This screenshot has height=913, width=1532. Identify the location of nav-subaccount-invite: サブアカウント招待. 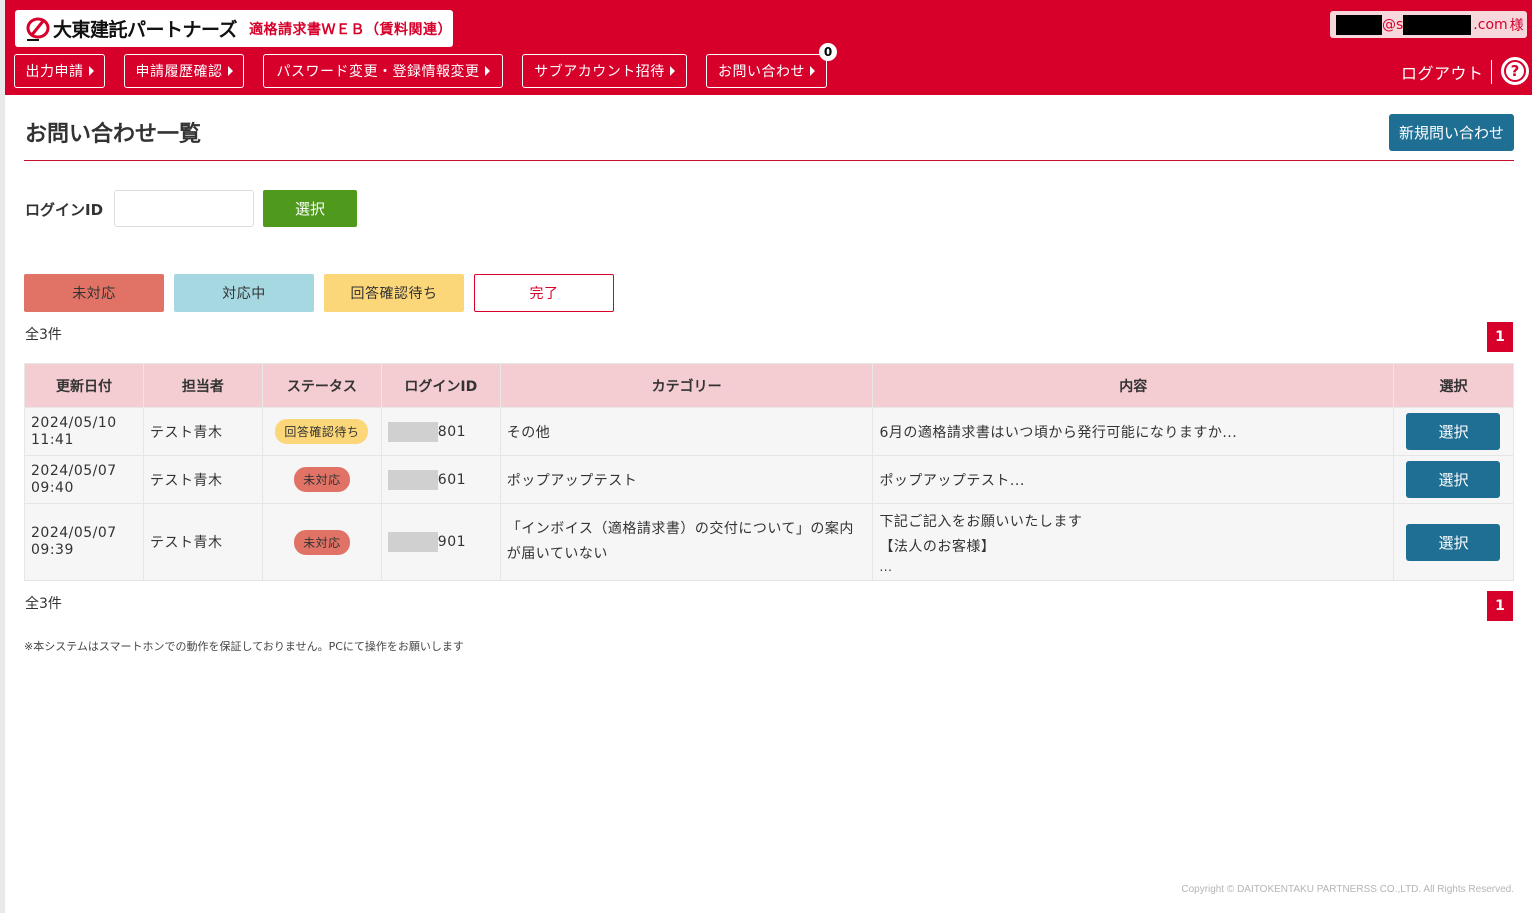
(604, 71).